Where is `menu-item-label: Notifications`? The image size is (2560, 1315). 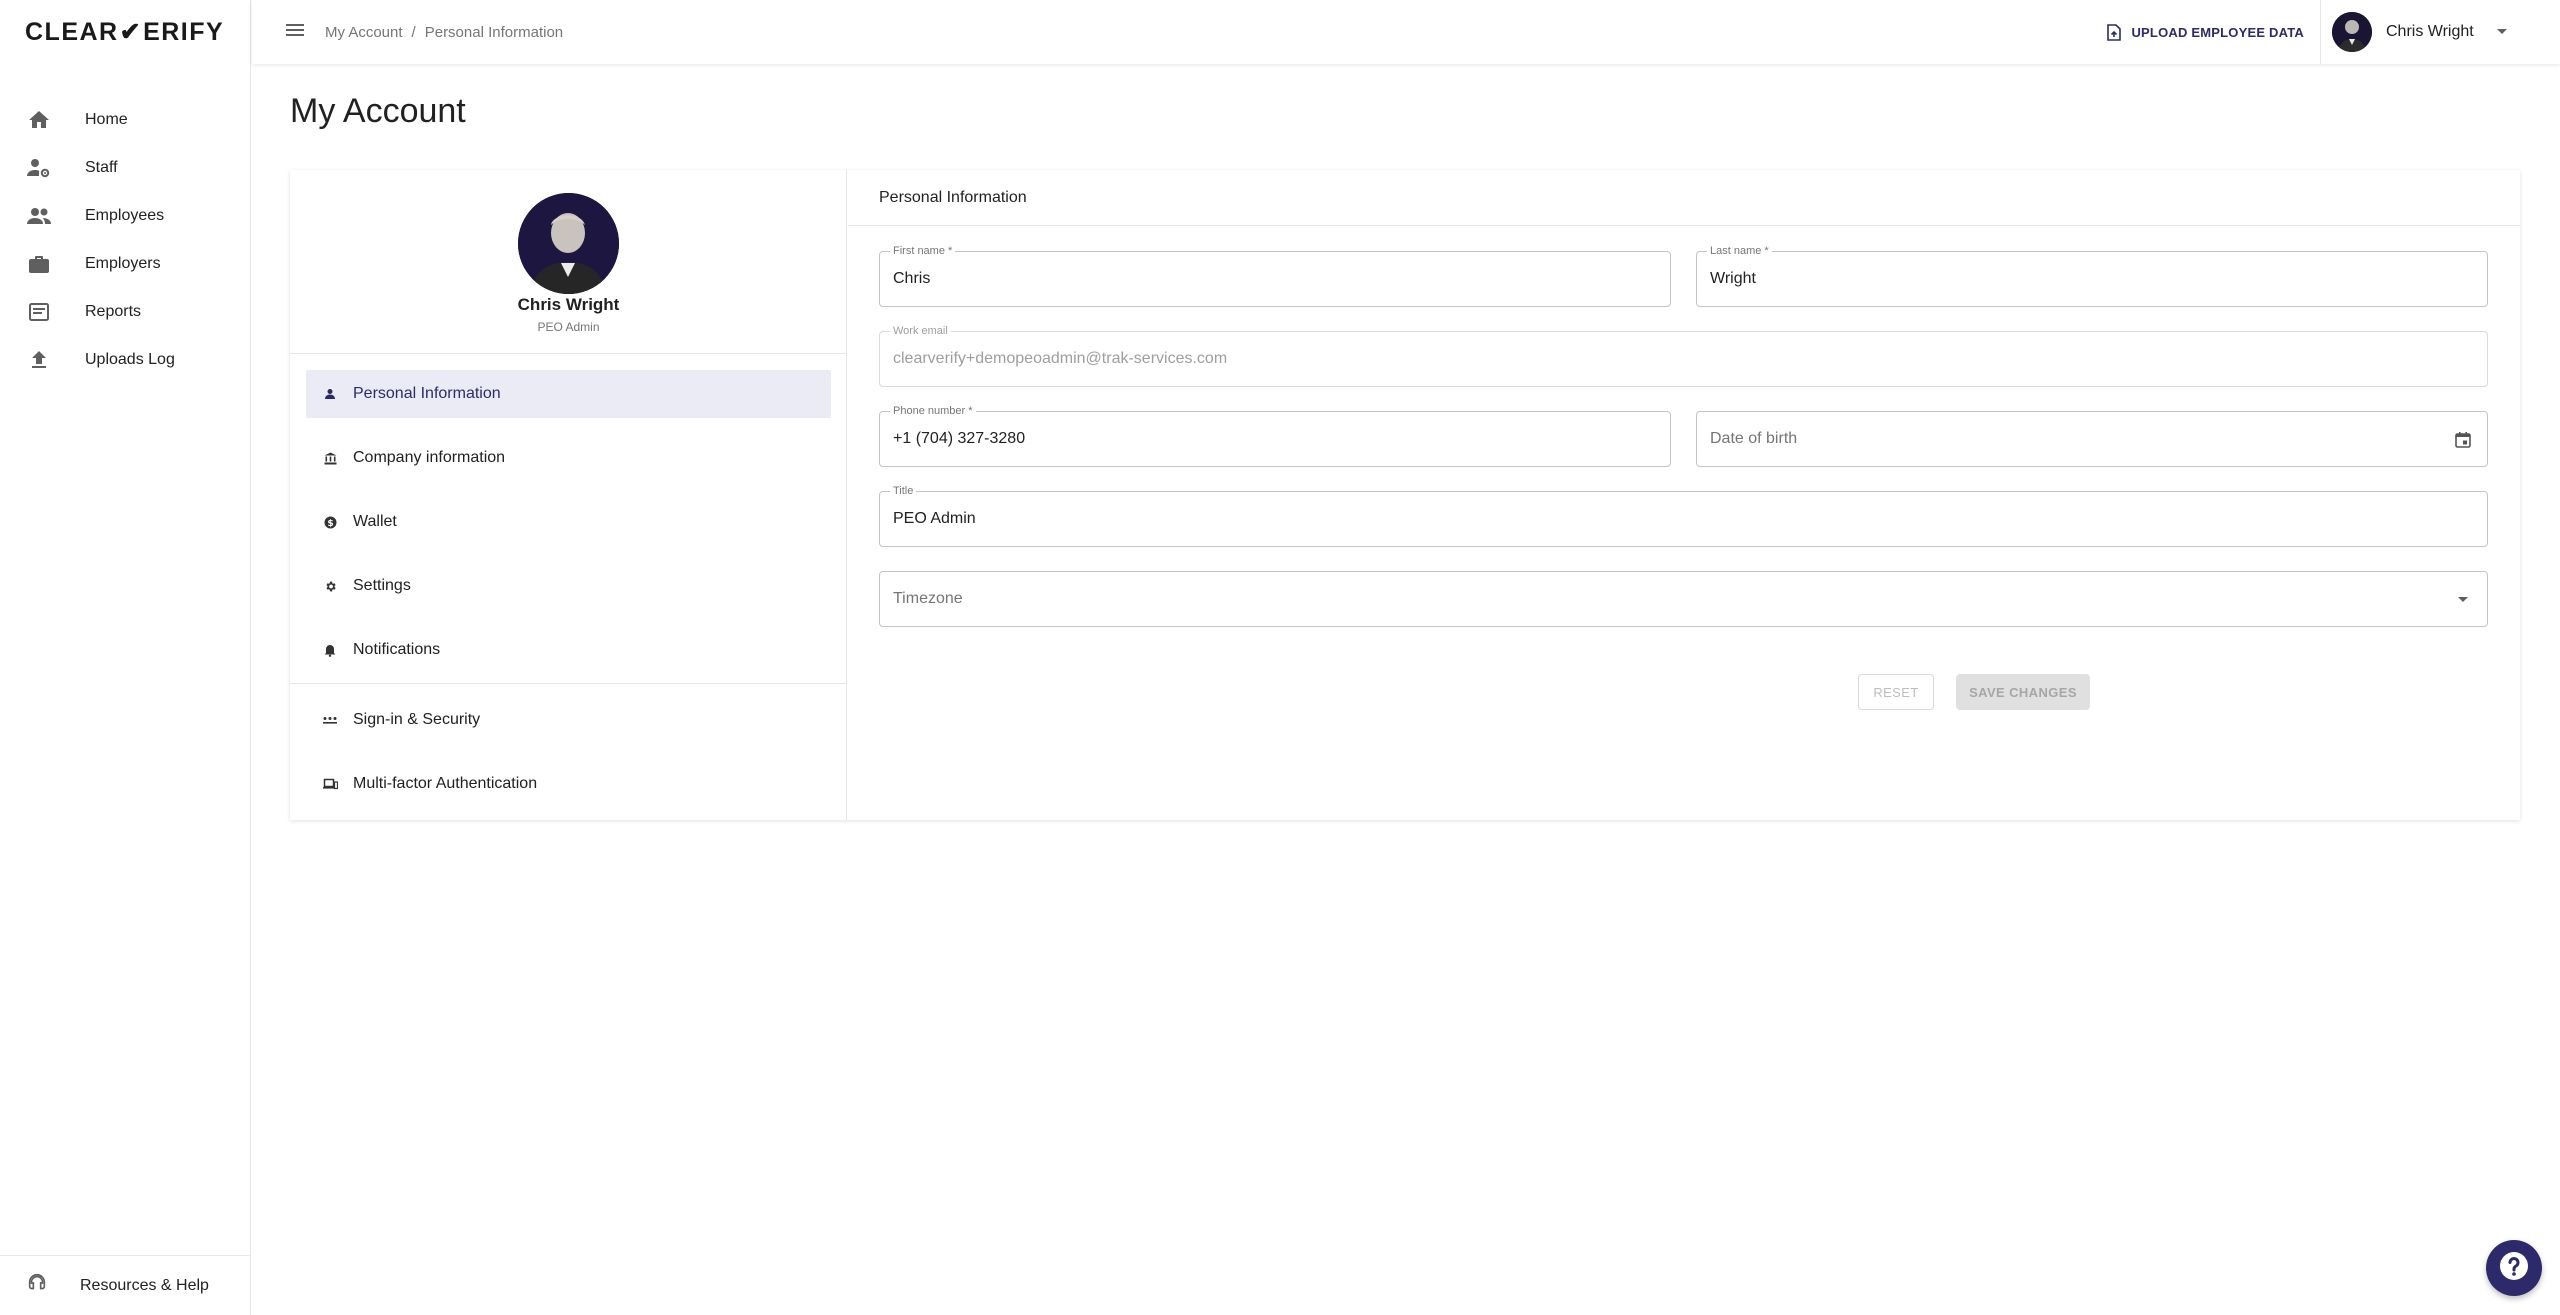 menu-item-label: Notifications is located at coordinates (397, 649).